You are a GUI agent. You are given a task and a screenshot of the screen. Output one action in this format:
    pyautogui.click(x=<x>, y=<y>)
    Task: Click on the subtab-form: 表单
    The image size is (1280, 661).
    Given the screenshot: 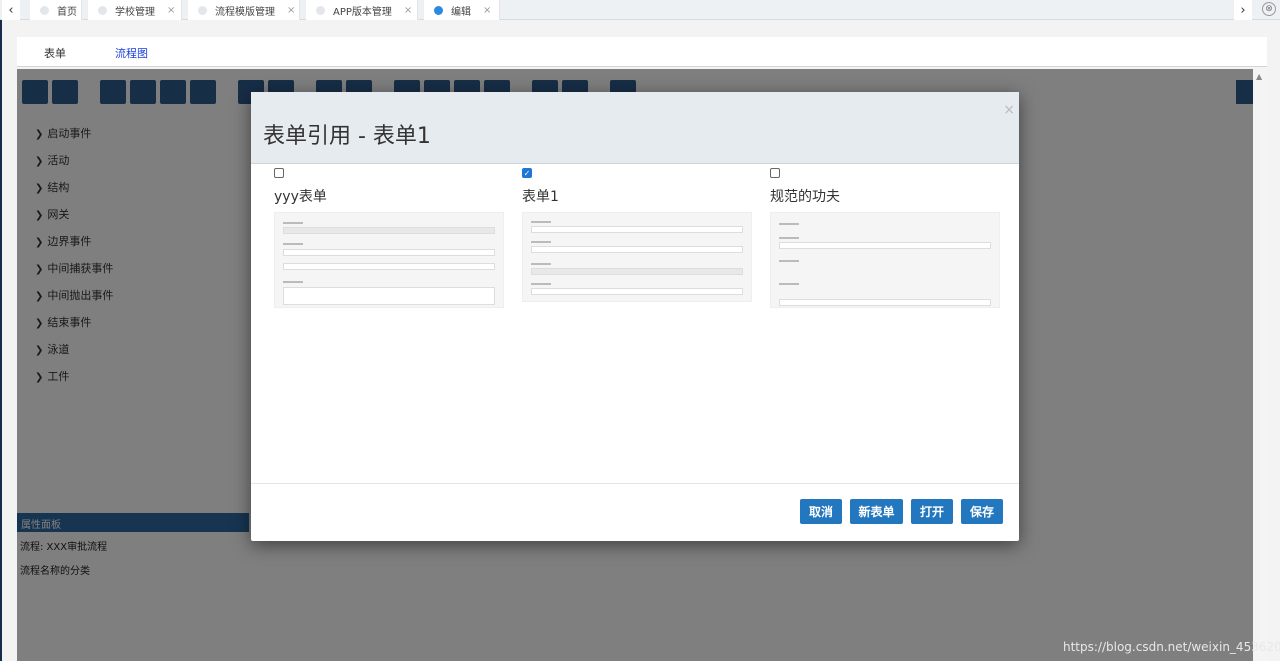 What is the action you would take?
    pyautogui.click(x=55, y=53)
    